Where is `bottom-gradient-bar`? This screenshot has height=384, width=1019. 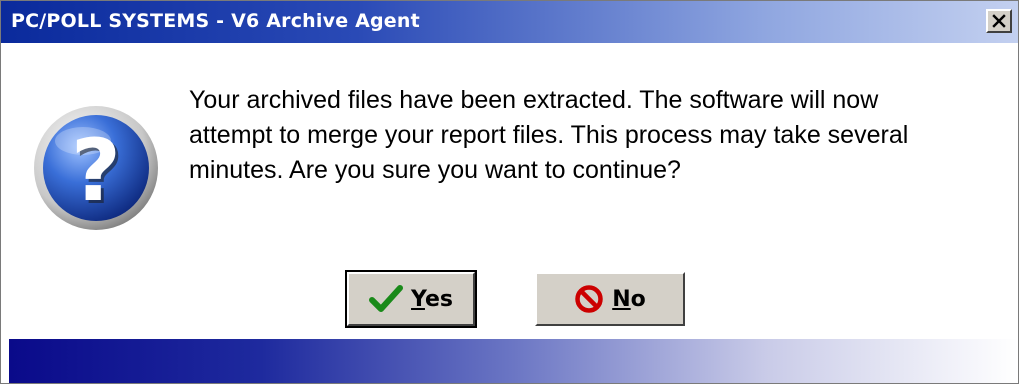 bottom-gradient-bar is located at coordinates (513, 361).